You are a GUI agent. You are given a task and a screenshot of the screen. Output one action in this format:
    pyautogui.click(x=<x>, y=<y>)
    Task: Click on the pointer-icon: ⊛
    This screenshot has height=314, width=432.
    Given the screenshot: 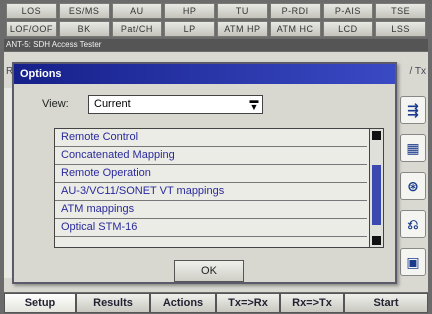 What is the action you would take?
    pyautogui.click(x=413, y=186)
    